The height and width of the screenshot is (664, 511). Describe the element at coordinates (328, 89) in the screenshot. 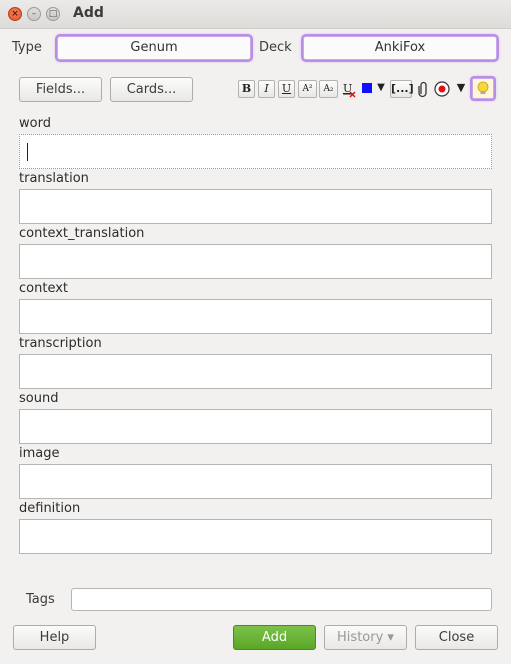

I see `subscript-button: A₂` at that location.